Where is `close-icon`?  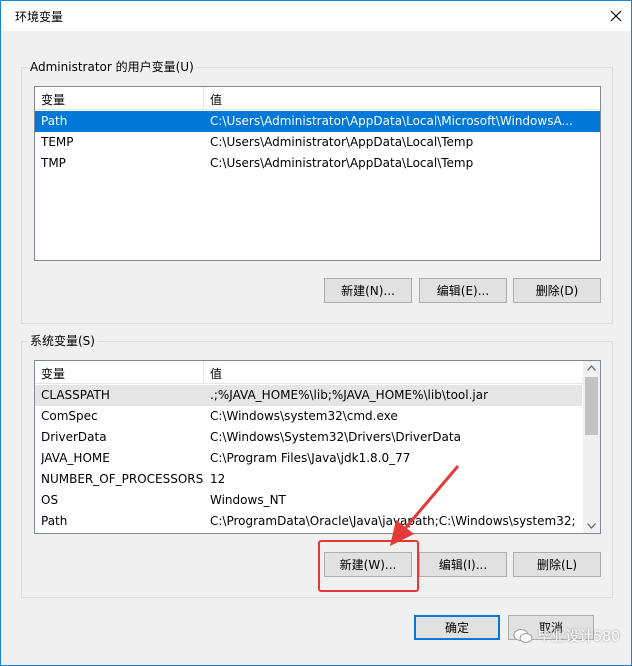 close-icon is located at coordinates (616, 16).